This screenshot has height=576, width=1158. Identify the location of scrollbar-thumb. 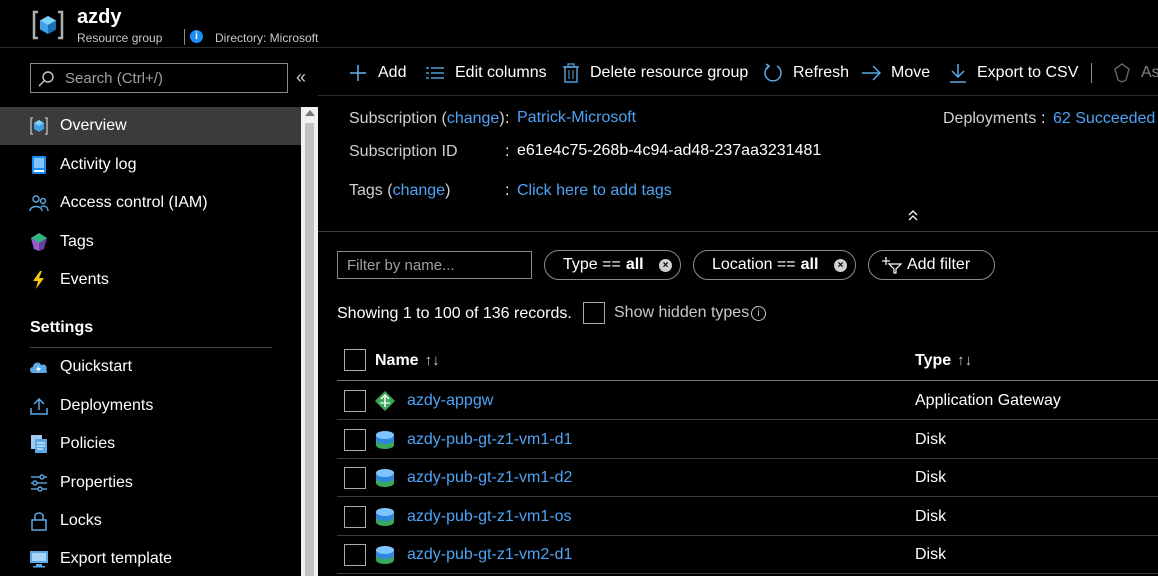
(309, 349).